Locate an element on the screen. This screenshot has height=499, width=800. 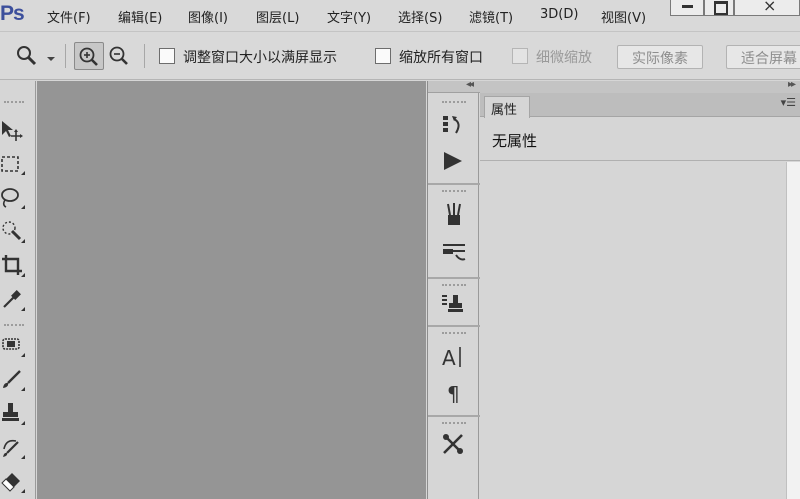
toolbox is located at coordinates (18, 290).